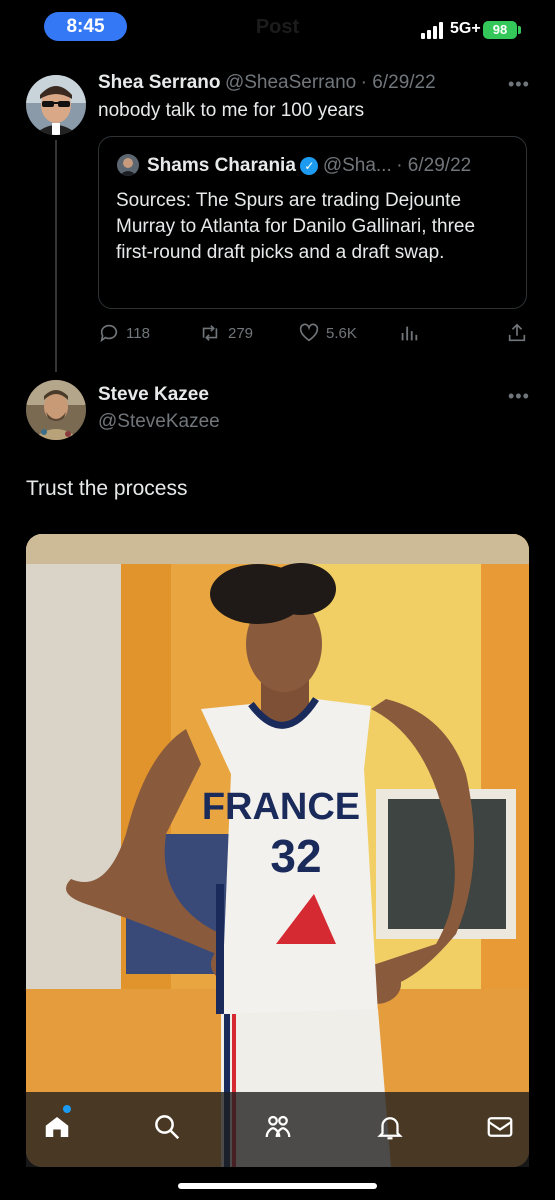  I want to click on quote-header: Shams Charania ✓ @Sha... · 6/29/22, so click(309, 166).